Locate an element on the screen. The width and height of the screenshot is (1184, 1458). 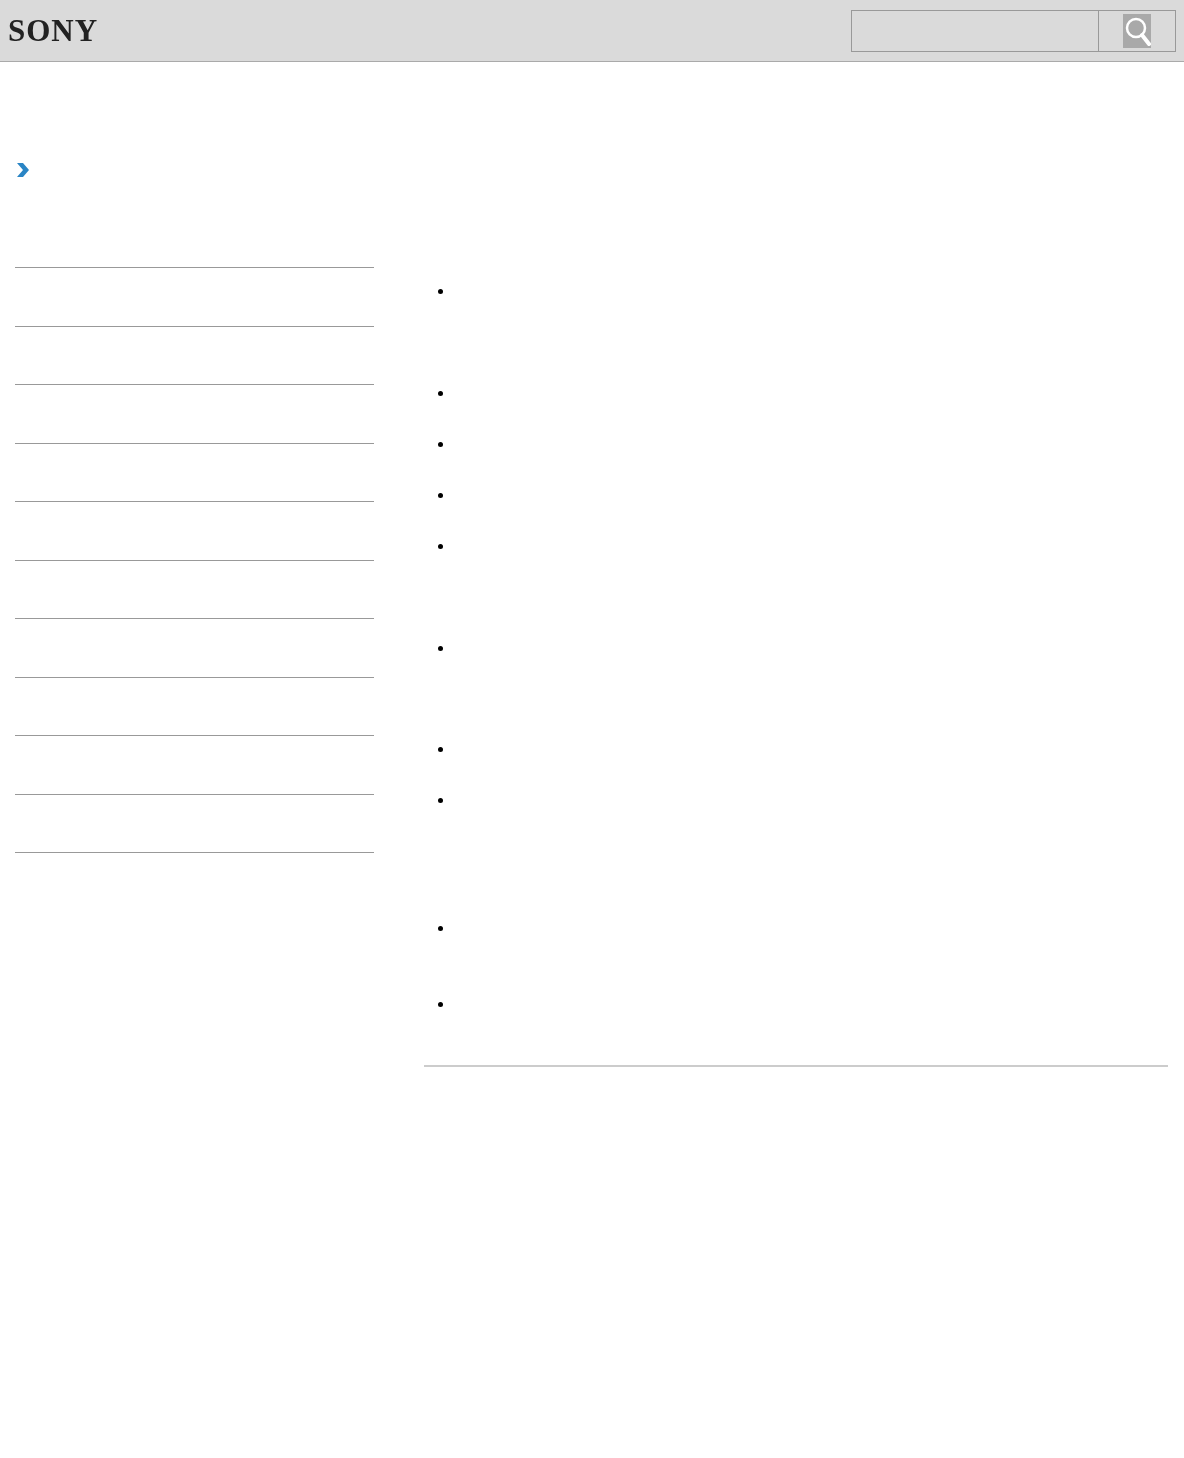
search-icon is located at coordinates (1137, 30).